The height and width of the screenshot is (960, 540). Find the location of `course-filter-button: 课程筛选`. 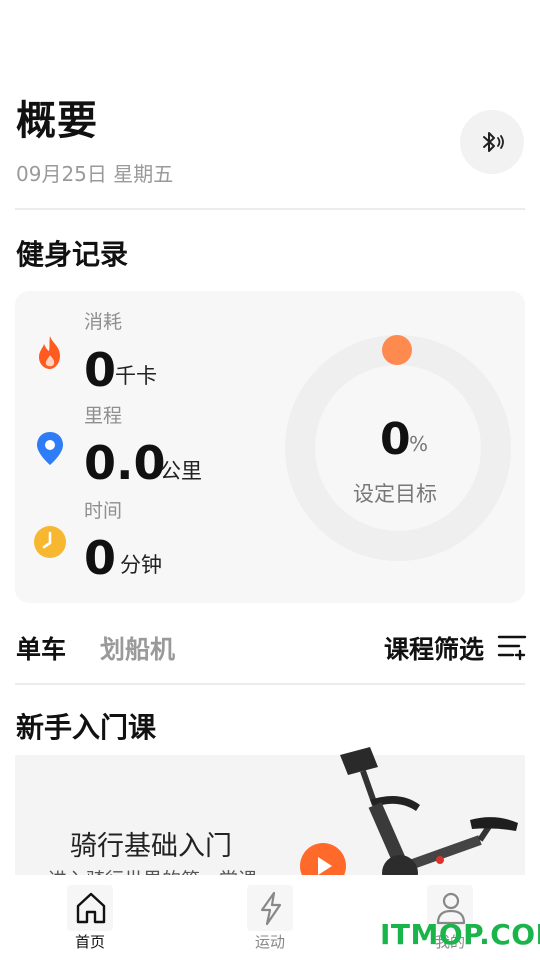

course-filter-button: 课程筛选 is located at coordinates (434, 648).